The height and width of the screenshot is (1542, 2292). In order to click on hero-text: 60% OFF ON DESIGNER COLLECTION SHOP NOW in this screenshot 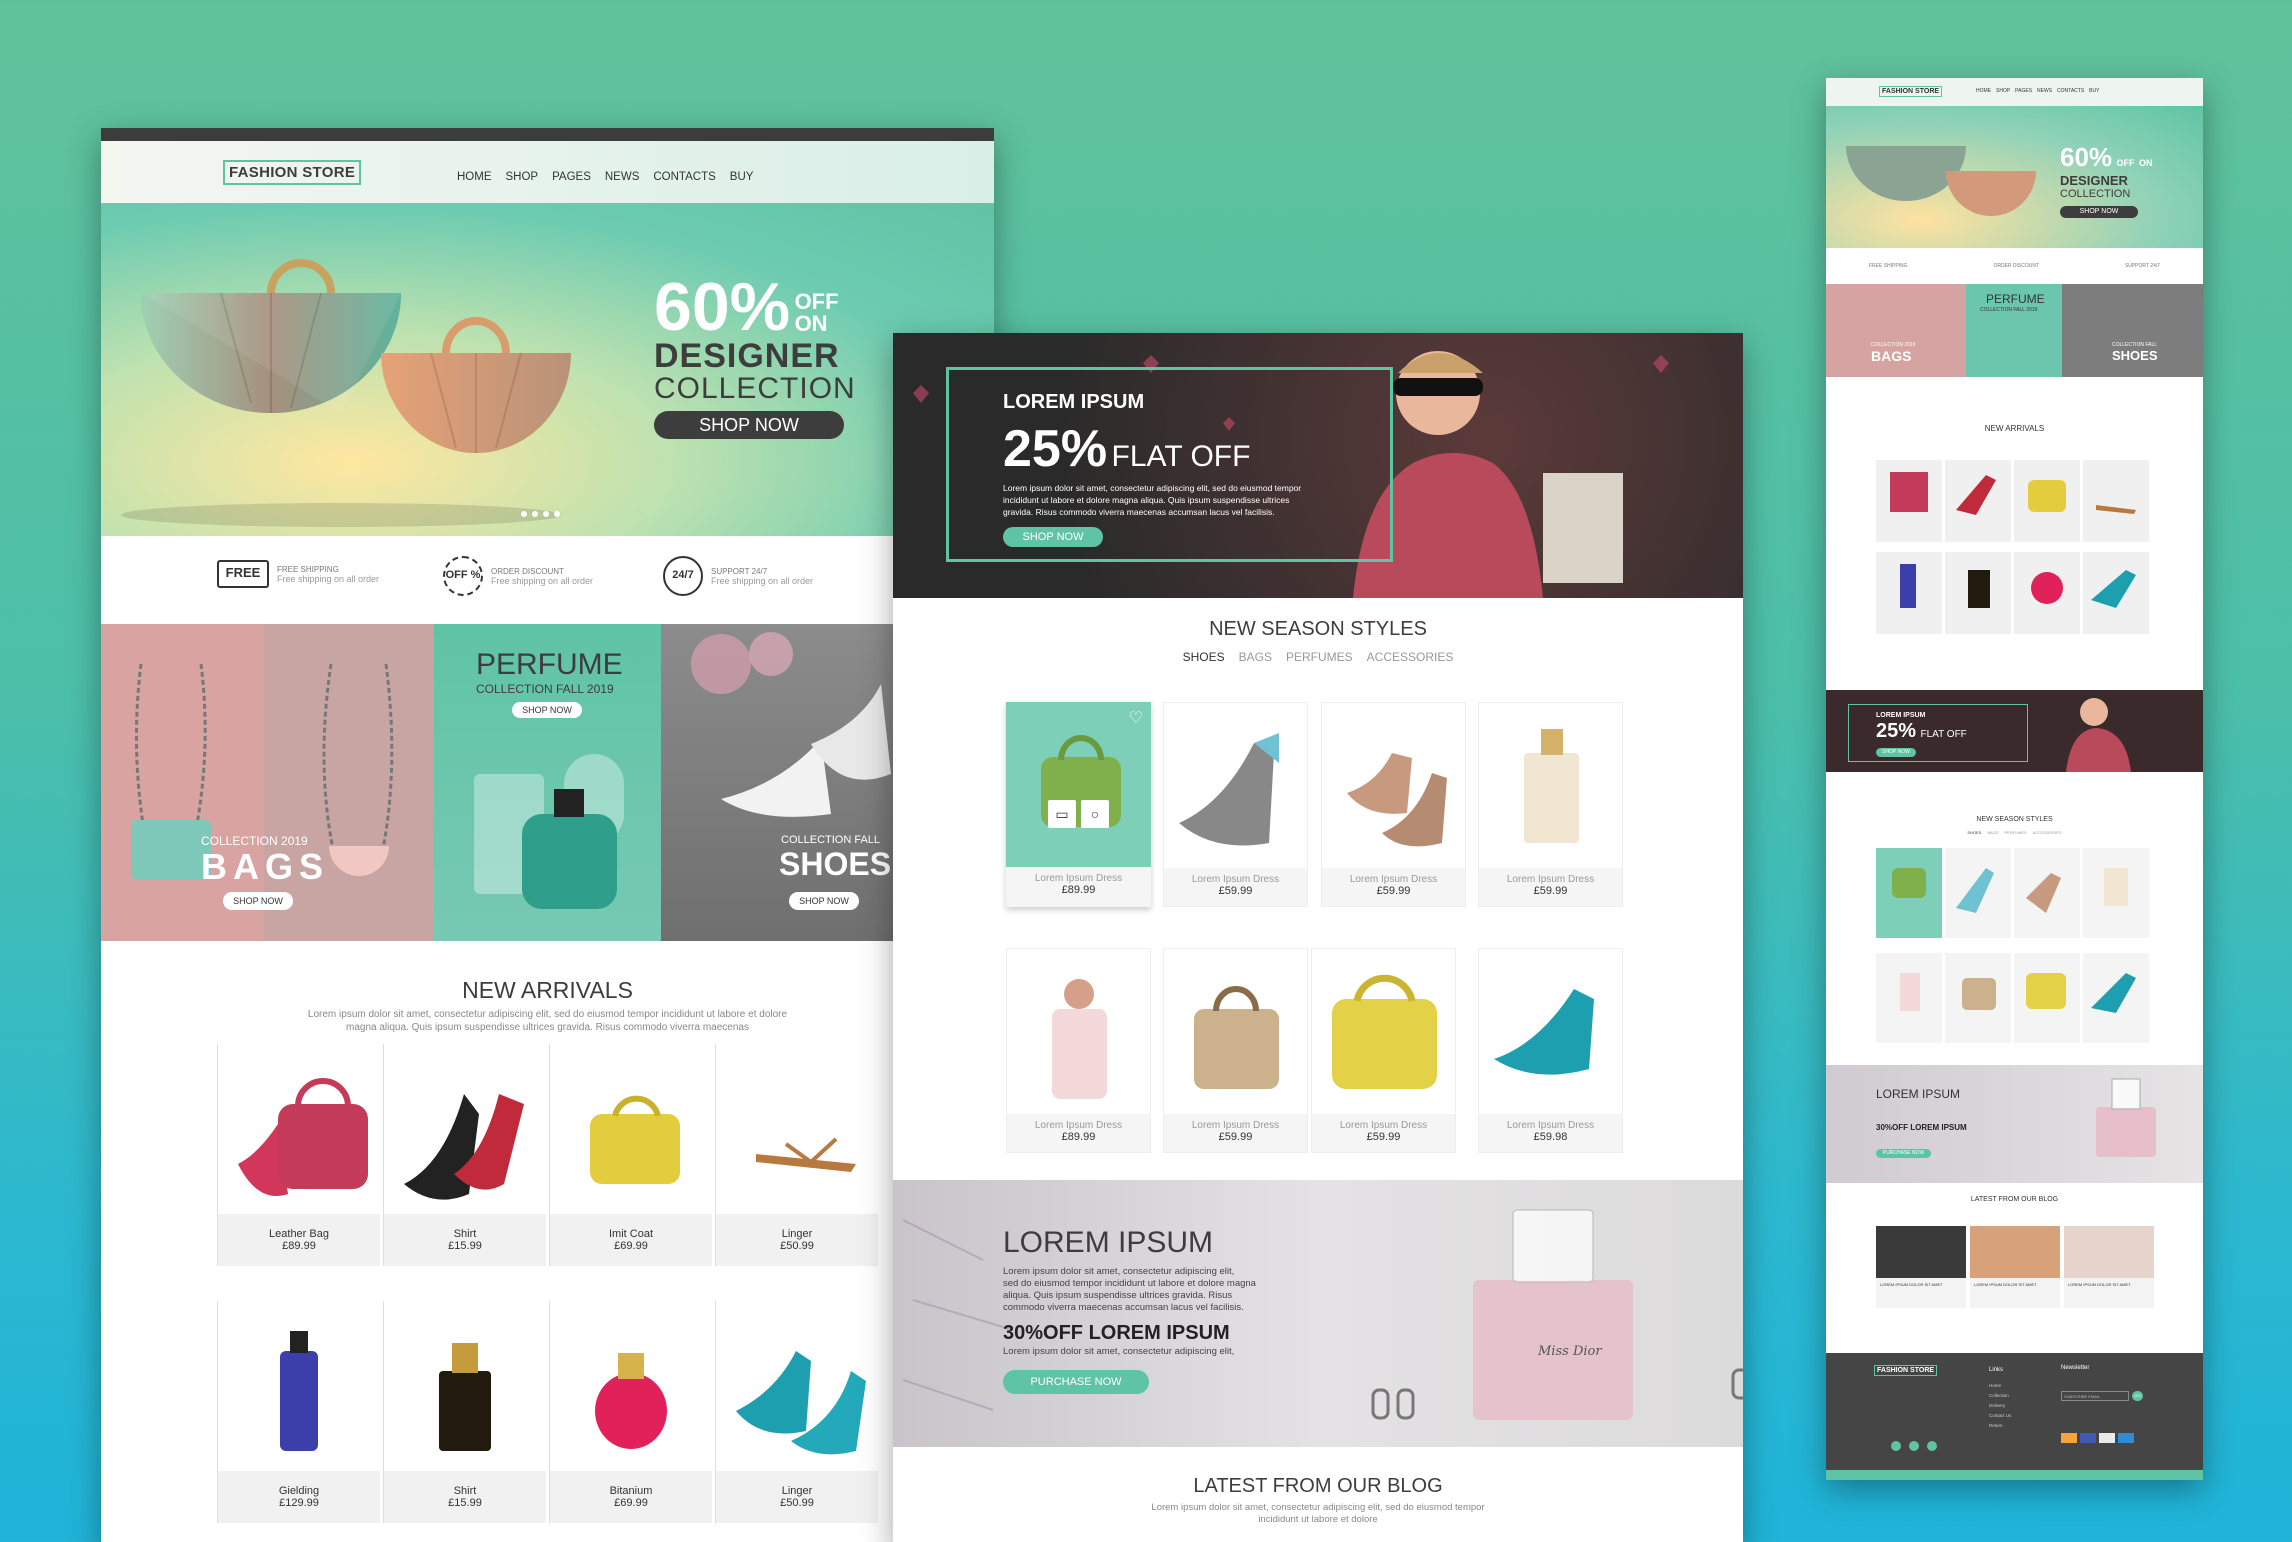, I will do `click(754, 356)`.